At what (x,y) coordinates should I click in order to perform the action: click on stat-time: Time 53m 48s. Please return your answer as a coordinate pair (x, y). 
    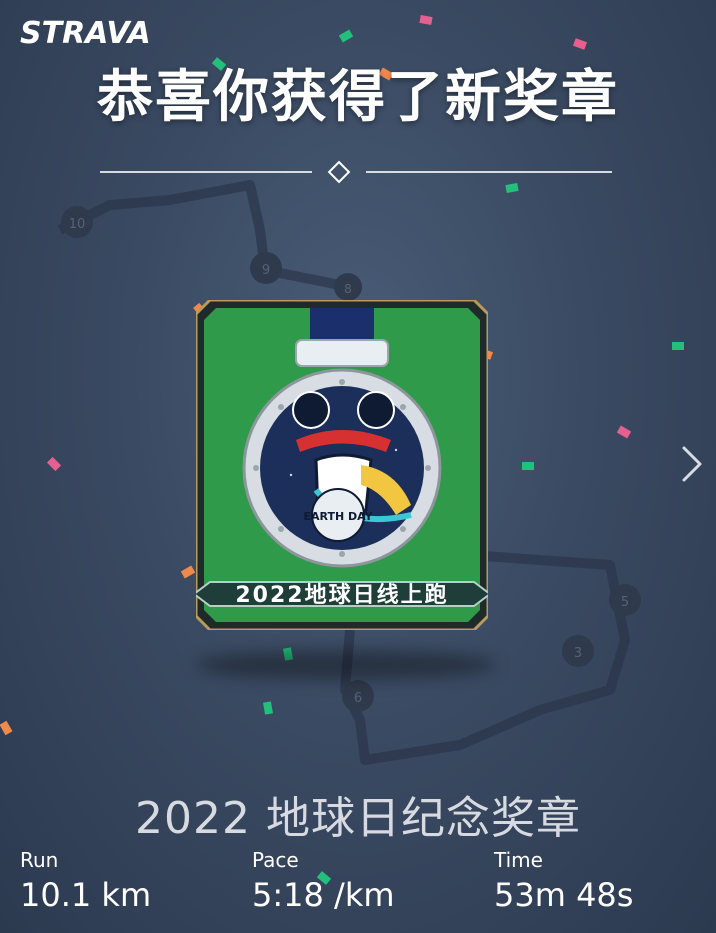
    Looking at the image, I should click on (563, 881).